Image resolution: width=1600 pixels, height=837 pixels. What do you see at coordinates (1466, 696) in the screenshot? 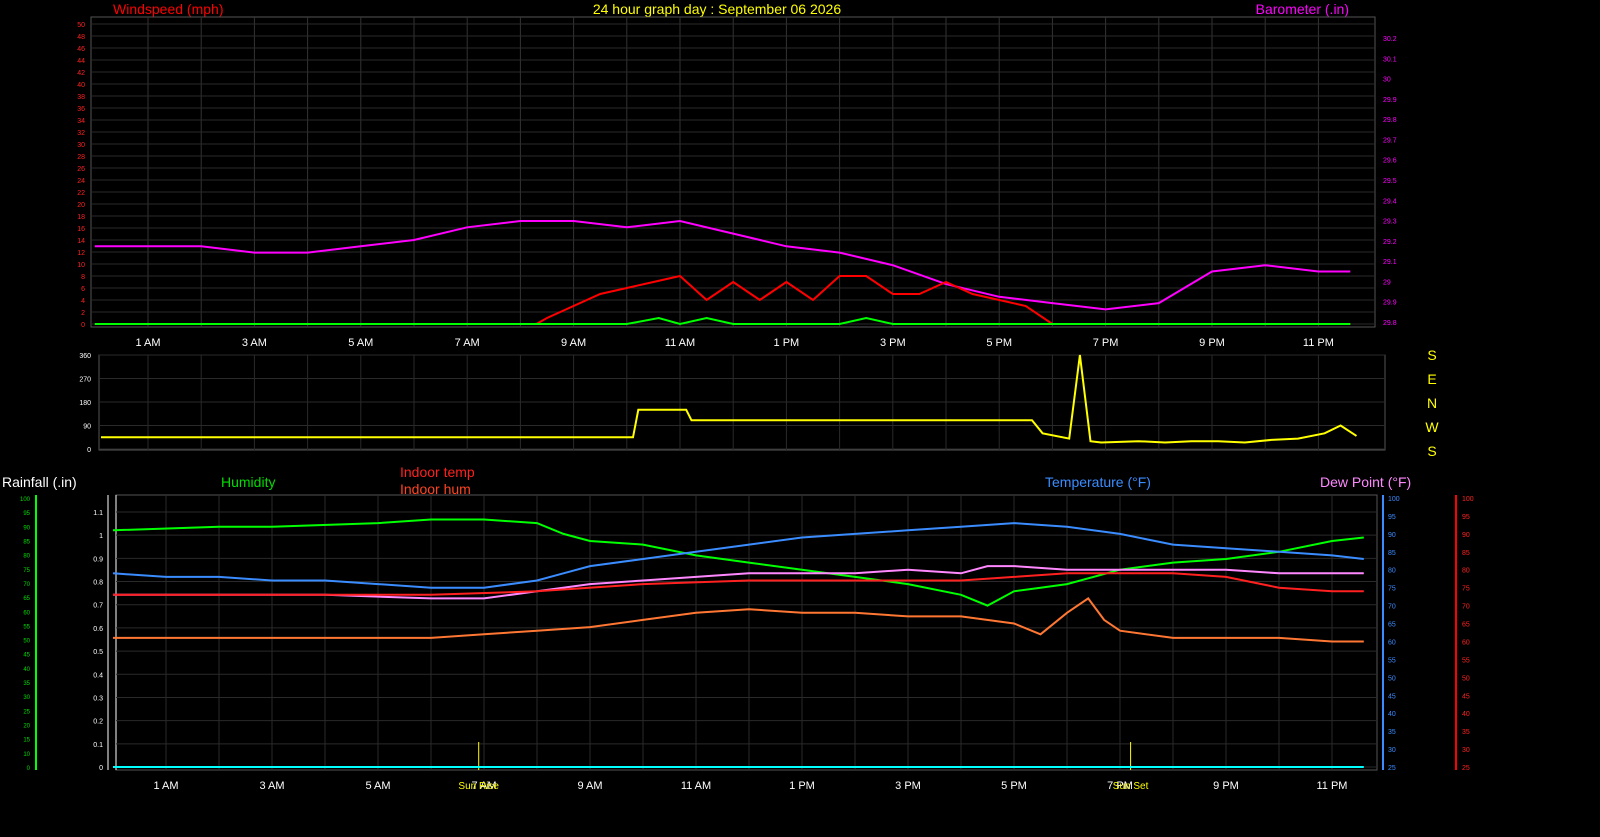
I see `indoor-tick-label: 45` at bounding box center [1466, 696].